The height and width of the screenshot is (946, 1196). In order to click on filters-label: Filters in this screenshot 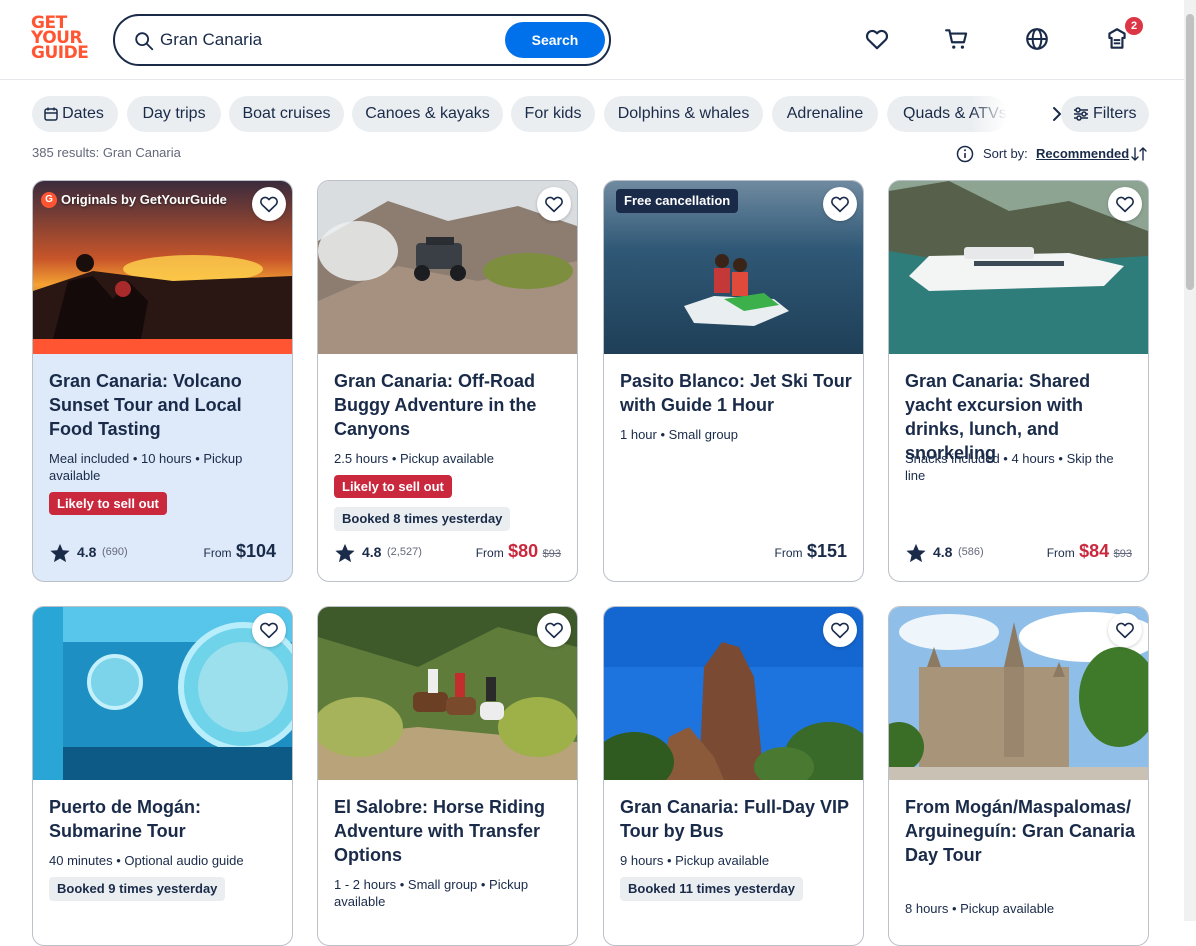, I will do `click(1115, 113)`.